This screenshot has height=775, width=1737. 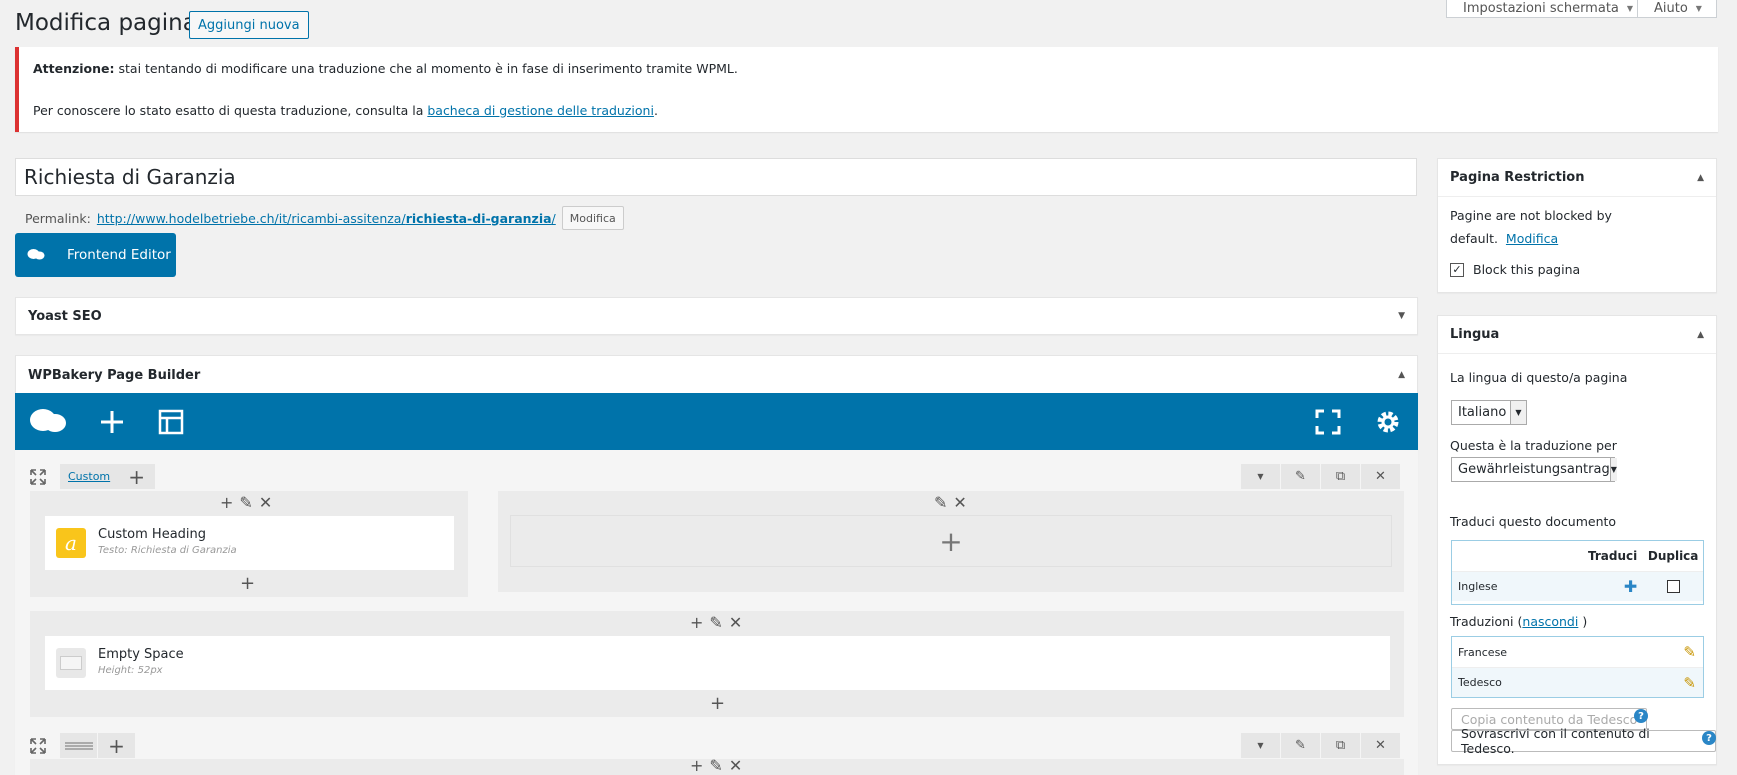 What do you see at coordinates (1698, 8) in the screenshot?
I see `caret-down-icon: ▼` at bounding box center [1698, 8].